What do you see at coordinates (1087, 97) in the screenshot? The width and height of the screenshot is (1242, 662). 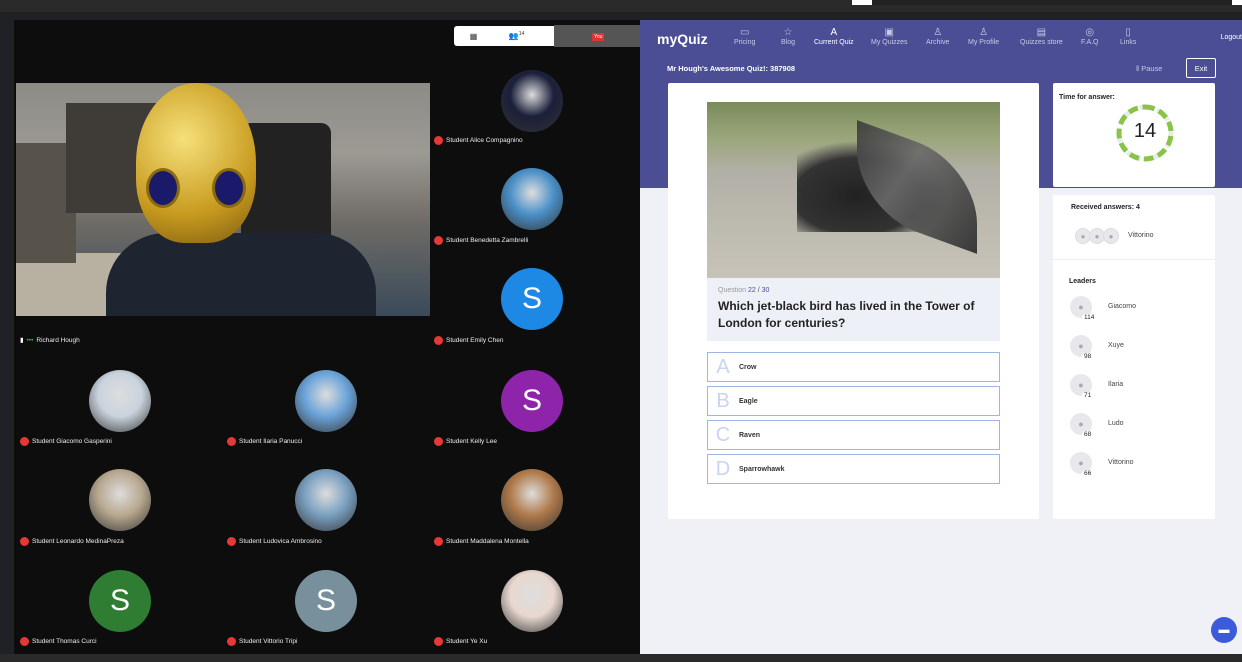 I see `timer-title: Time for answer:` at bounding box center [1087, 97].